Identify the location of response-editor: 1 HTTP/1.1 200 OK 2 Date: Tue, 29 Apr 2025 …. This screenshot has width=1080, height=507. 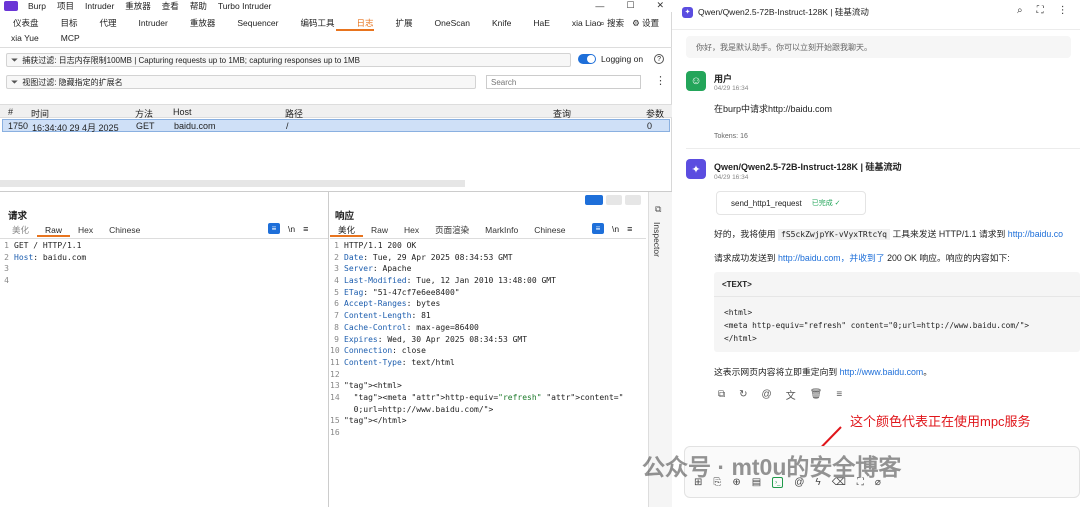
(488, 339).